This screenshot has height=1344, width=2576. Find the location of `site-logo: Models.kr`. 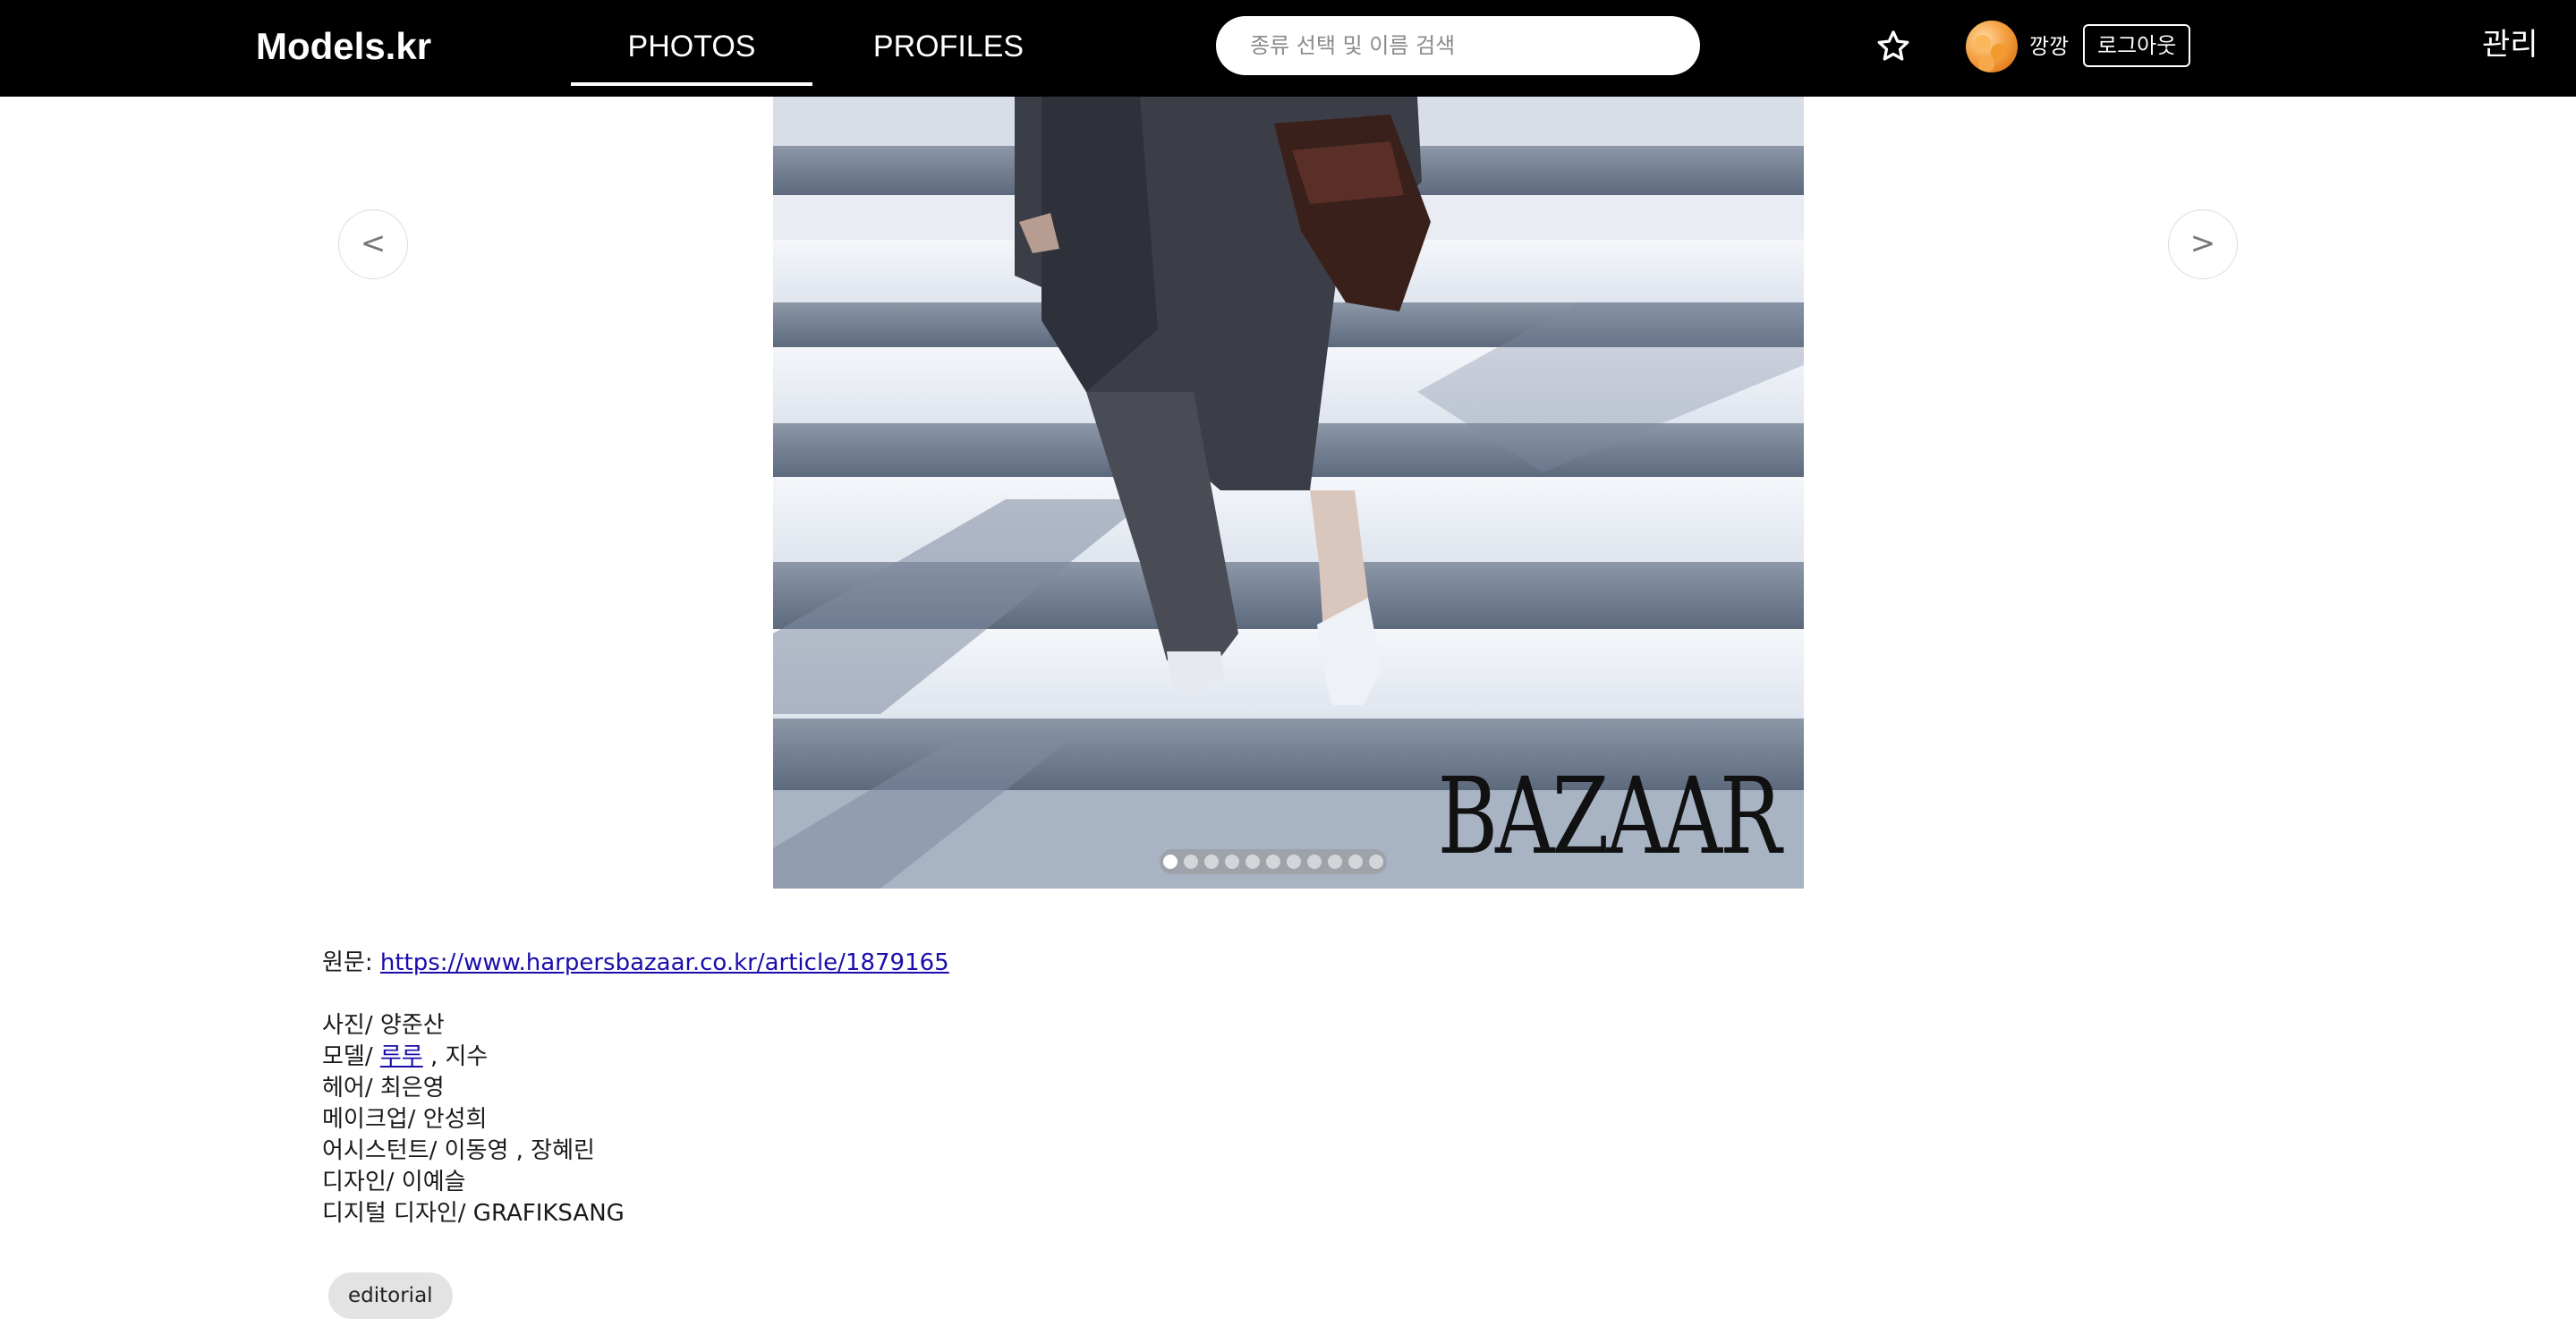

site-logo: Models.kr is located at coordinates (343, 46).